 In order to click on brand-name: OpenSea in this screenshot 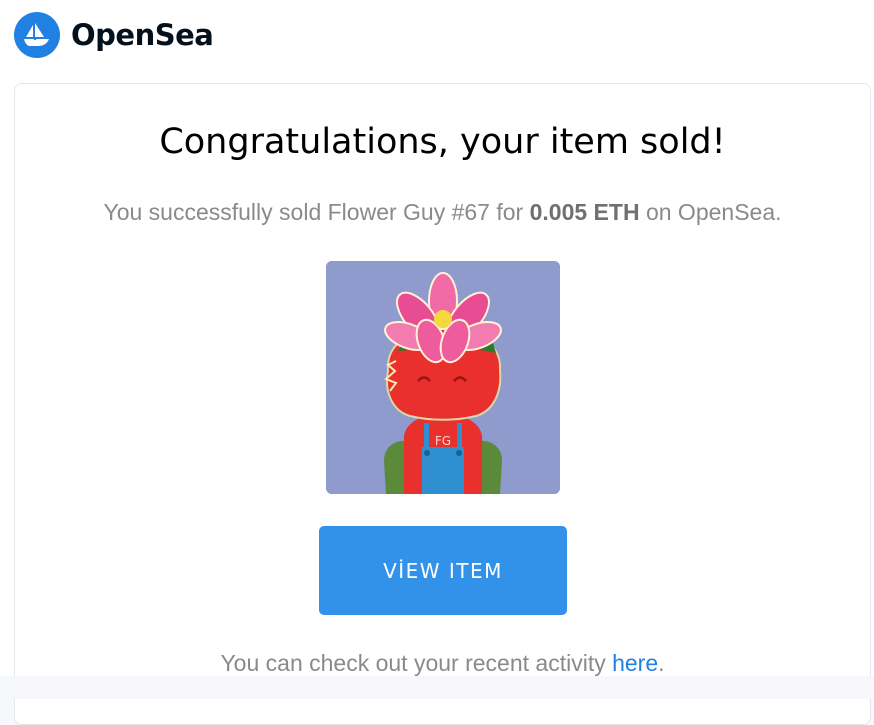, I will do `click(142, 35)`.